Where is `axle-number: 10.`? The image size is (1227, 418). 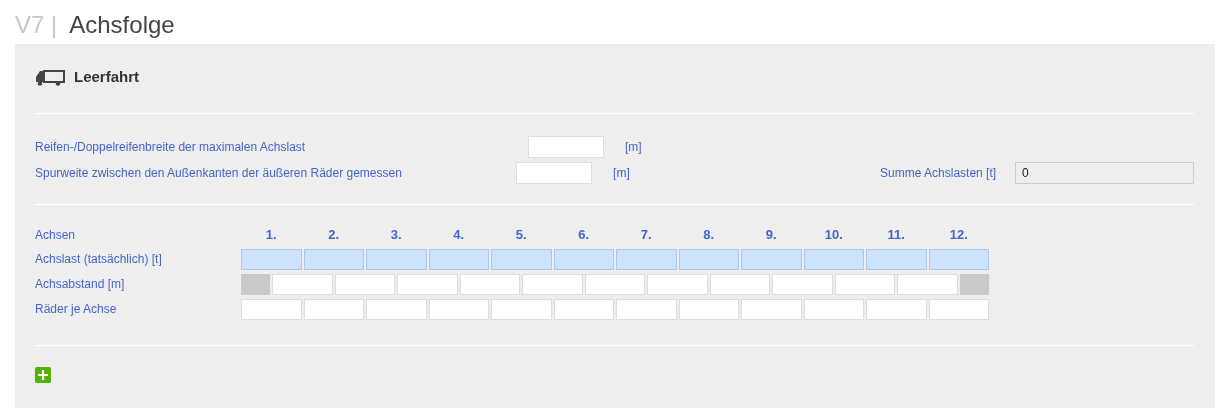
axle-number: 10. is located at coordinates (833, 235).